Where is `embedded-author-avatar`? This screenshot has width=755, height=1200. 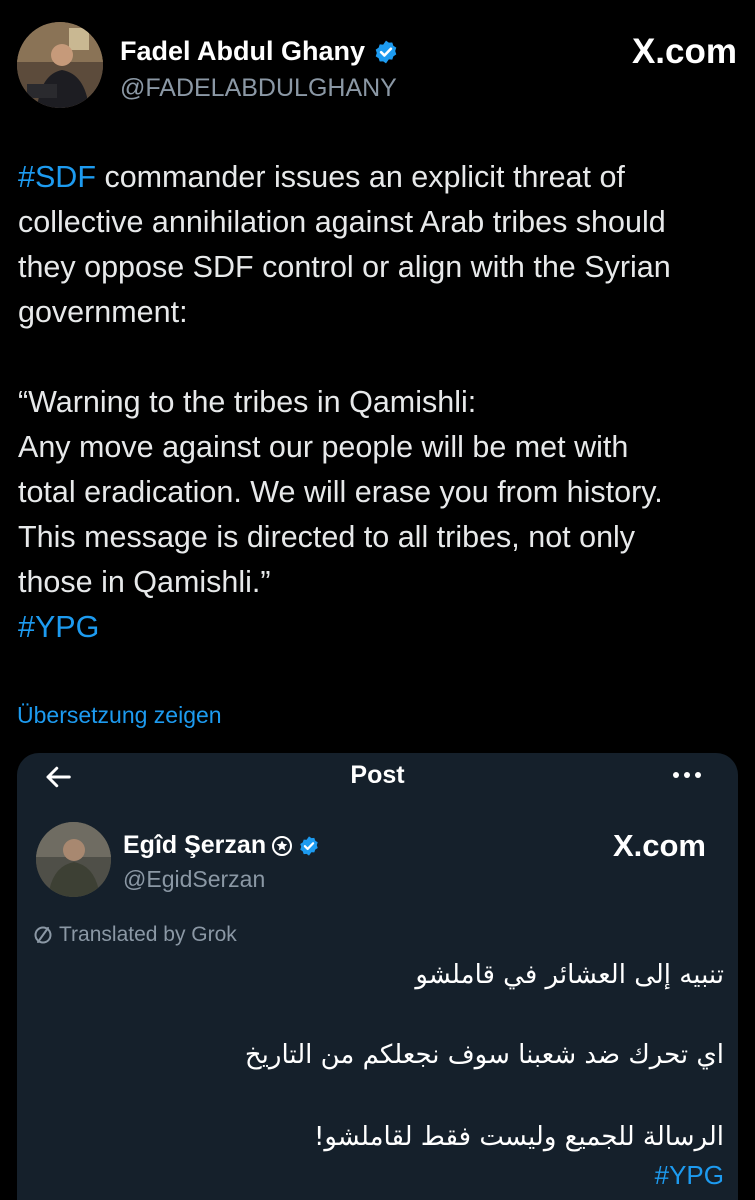
embedded-author-avatar is located at coordinates (73, 859).